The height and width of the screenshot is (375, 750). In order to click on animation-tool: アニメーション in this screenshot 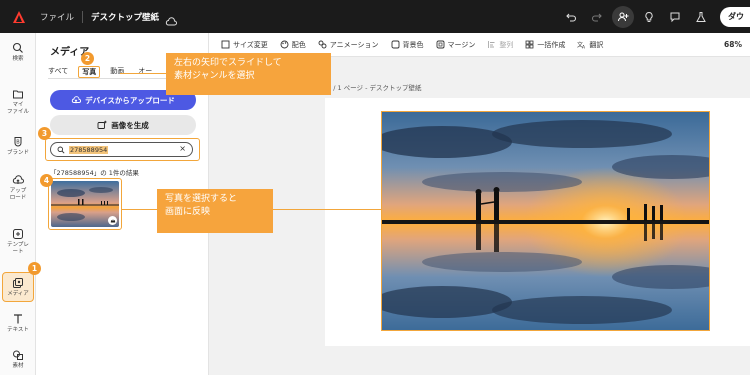, I will do `click(348, 45)`.